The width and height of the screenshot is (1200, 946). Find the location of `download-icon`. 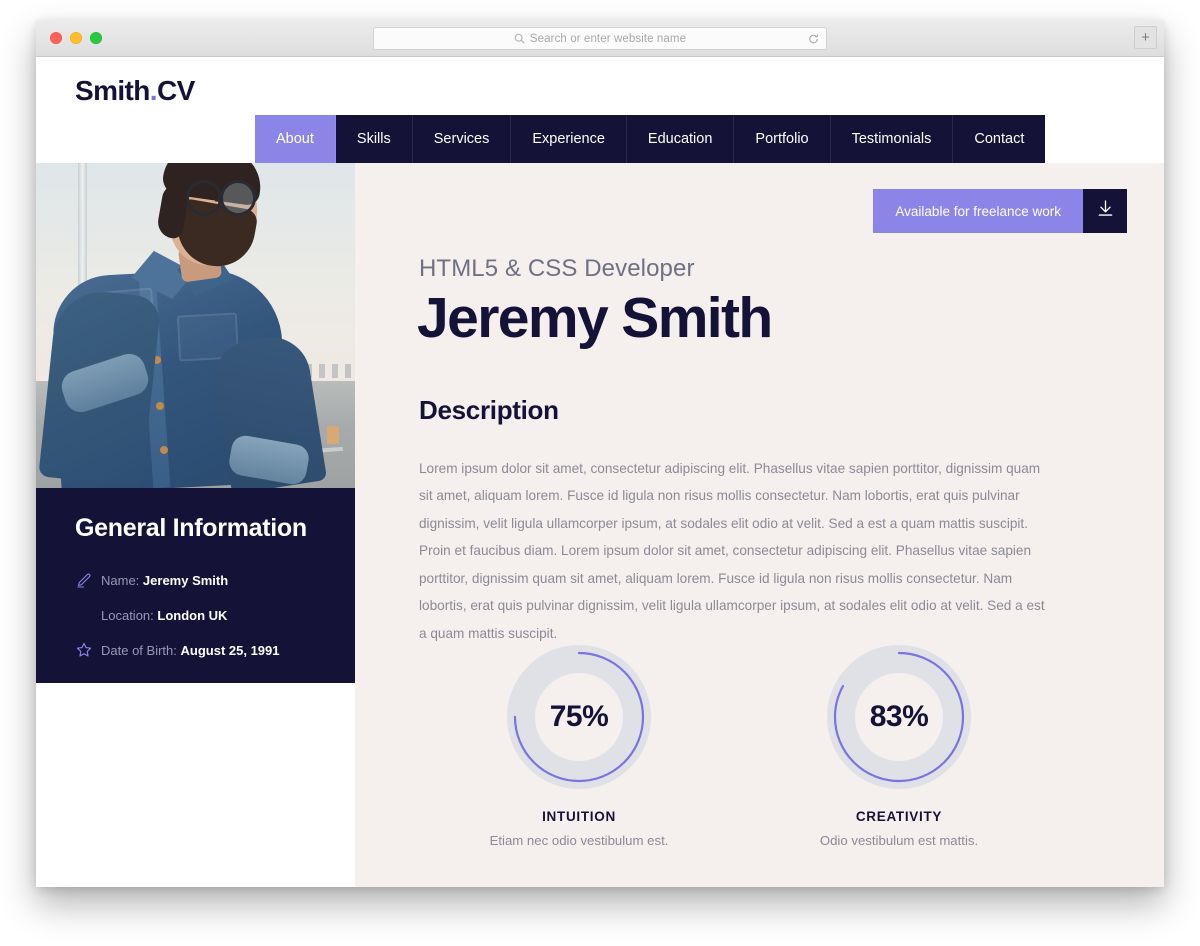

download-icon is located at coordinates (1105, 211).